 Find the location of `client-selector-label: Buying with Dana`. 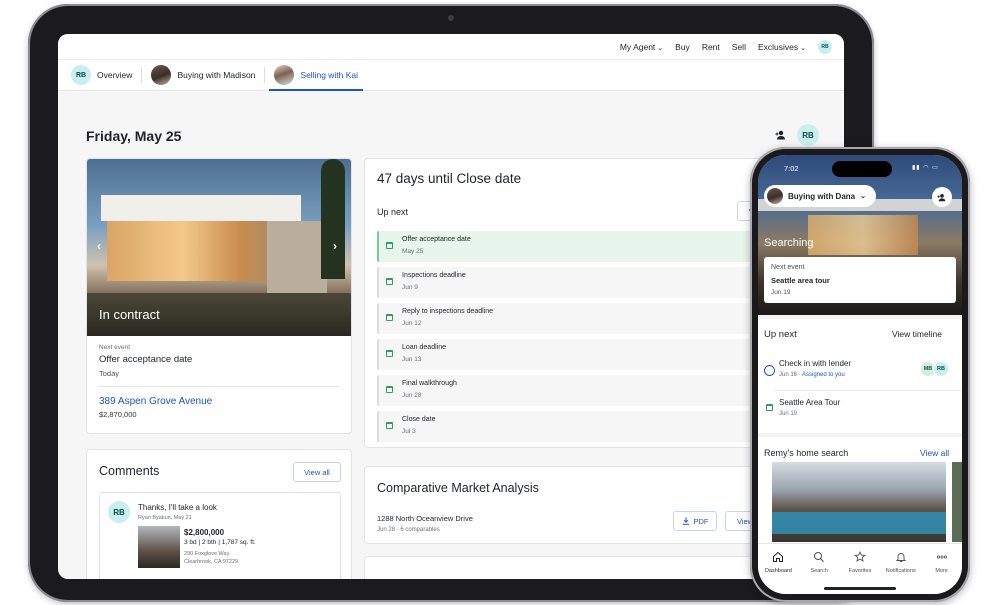

client-selector-label: Buying with Dana is located at coordinates (822, 196).